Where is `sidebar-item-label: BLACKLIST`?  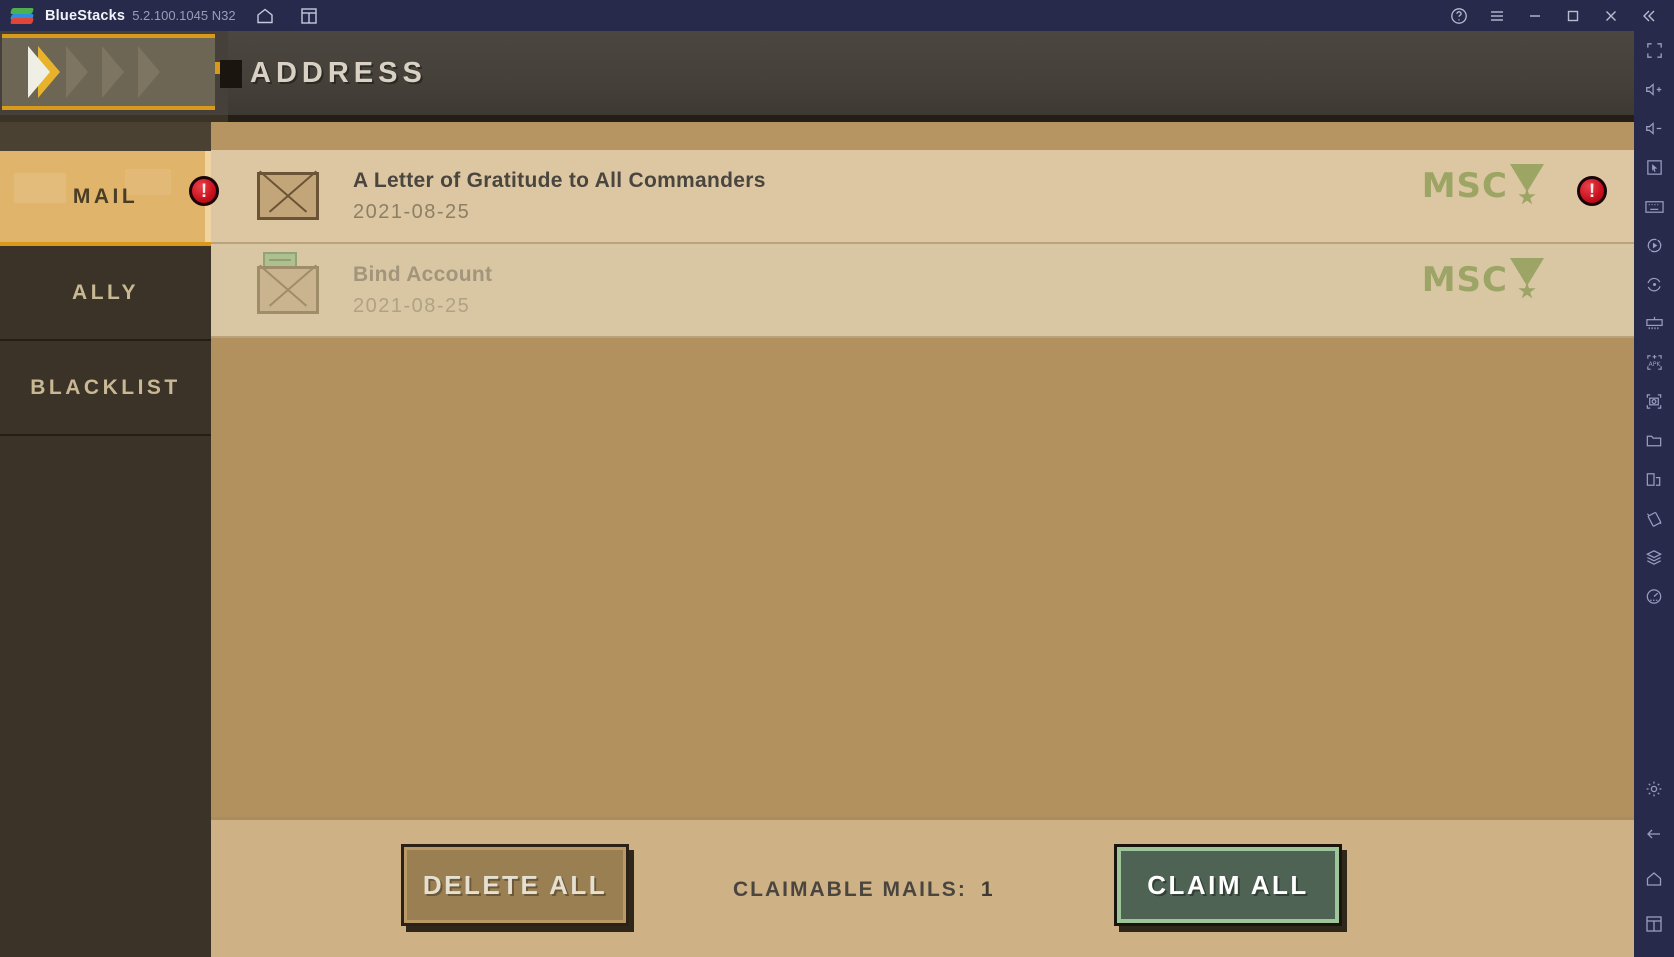
sidebar-item-label: BLACKLIST is located at coordinates (105, 387).